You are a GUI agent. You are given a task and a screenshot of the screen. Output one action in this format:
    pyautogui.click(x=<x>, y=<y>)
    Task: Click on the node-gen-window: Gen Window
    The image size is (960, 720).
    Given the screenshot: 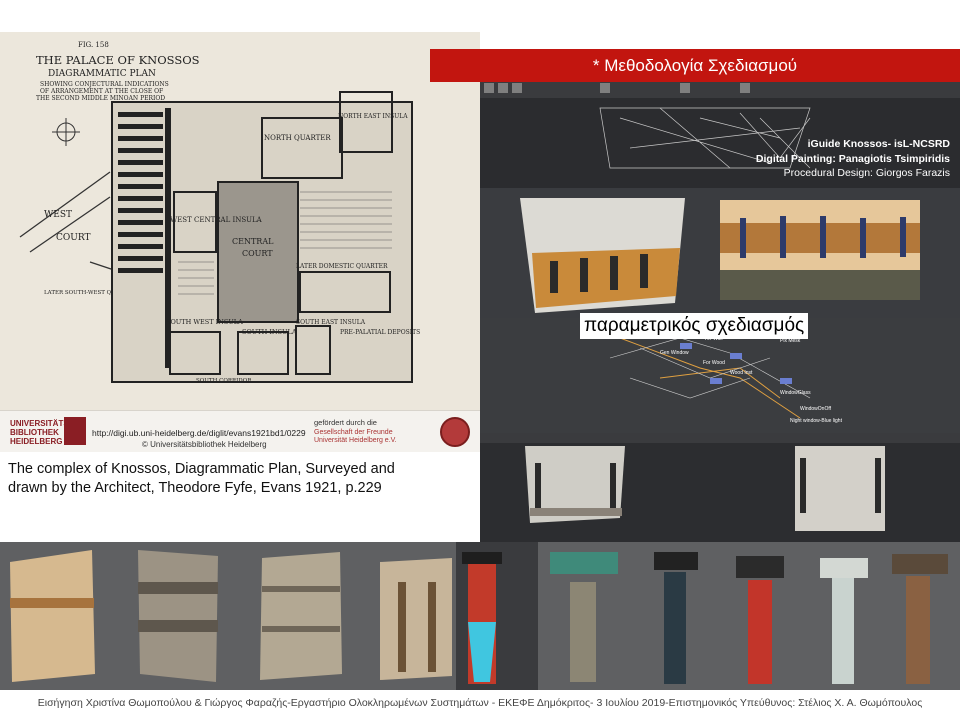 What is the action you would take?
    pyautogui.click(x=674, y=353)
    